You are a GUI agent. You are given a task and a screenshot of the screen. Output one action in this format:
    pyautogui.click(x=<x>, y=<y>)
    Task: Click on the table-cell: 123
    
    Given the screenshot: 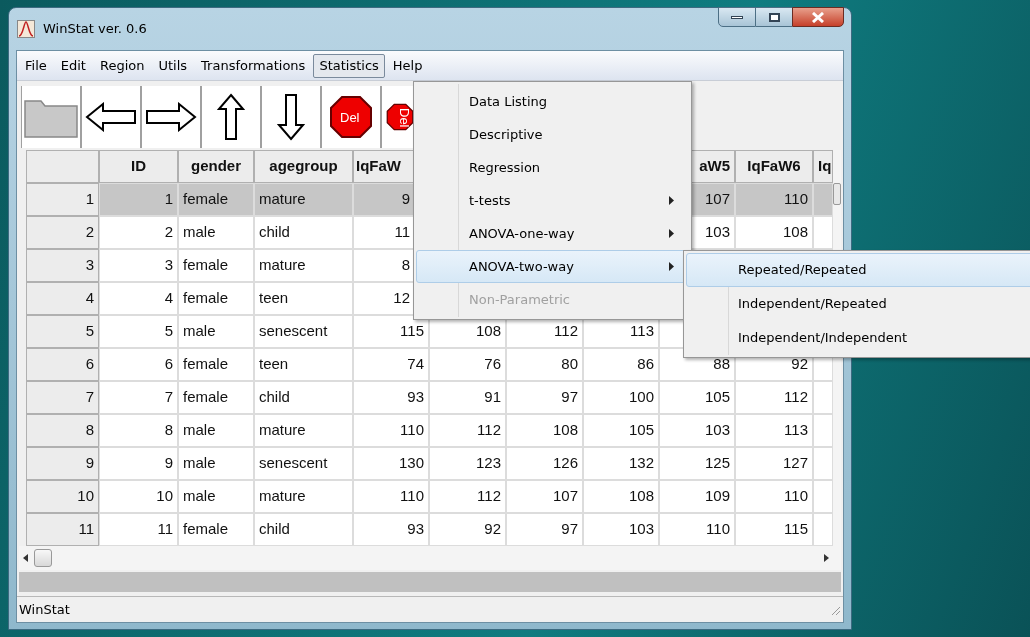 What is the action you would take?
    pyautogui.click(x=467, y=463)
    